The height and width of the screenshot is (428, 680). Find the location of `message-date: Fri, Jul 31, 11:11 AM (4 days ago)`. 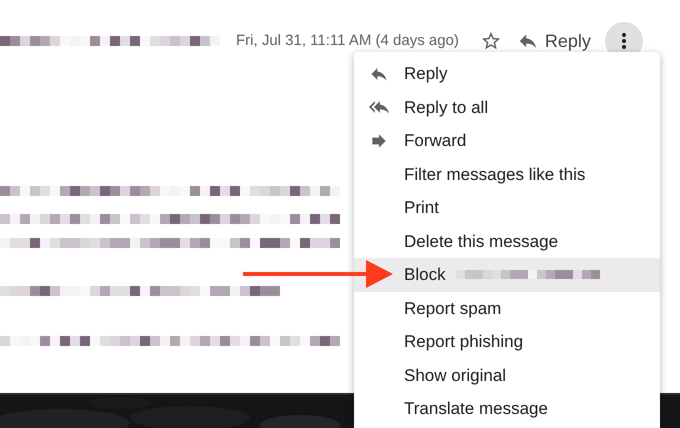

message-date: Fri, Jul 31, 11:11 AM (4 days ago) is located at coordinates (347, 40).